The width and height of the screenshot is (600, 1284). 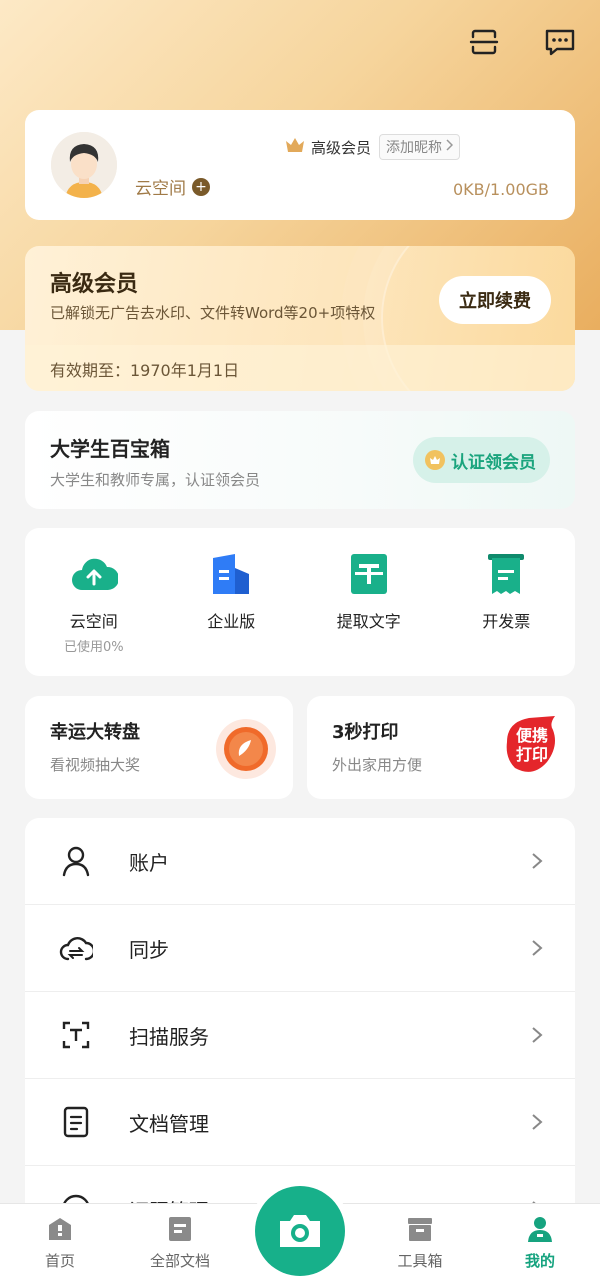 What do you see at coordinates (373, 147) in the screenshot?
I see `member-info: 高级会员 添加昵称` at bounding box center [373, 147].